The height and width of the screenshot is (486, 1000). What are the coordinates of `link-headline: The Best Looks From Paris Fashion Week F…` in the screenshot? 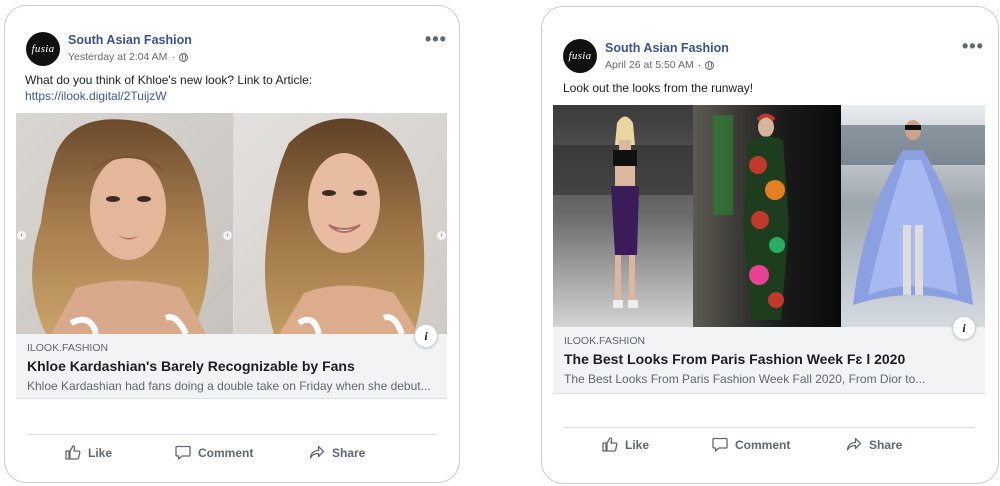 It's located at (734, 359).